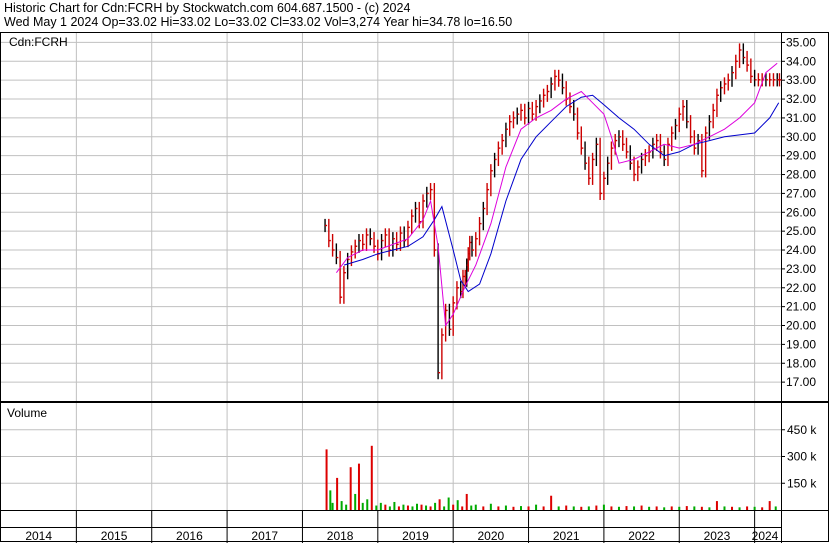 The image size is (830, 543). Describe the element at coordinates (801, 118) in the screenshot. I see `price-tick-label: 31.00` at that location.